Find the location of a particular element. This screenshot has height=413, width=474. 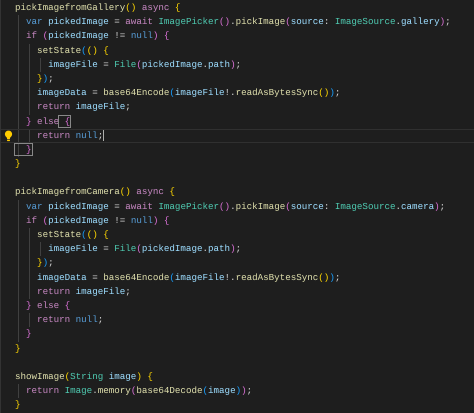

code-line: showImage(String image) { is located at coordinates (84, 376).